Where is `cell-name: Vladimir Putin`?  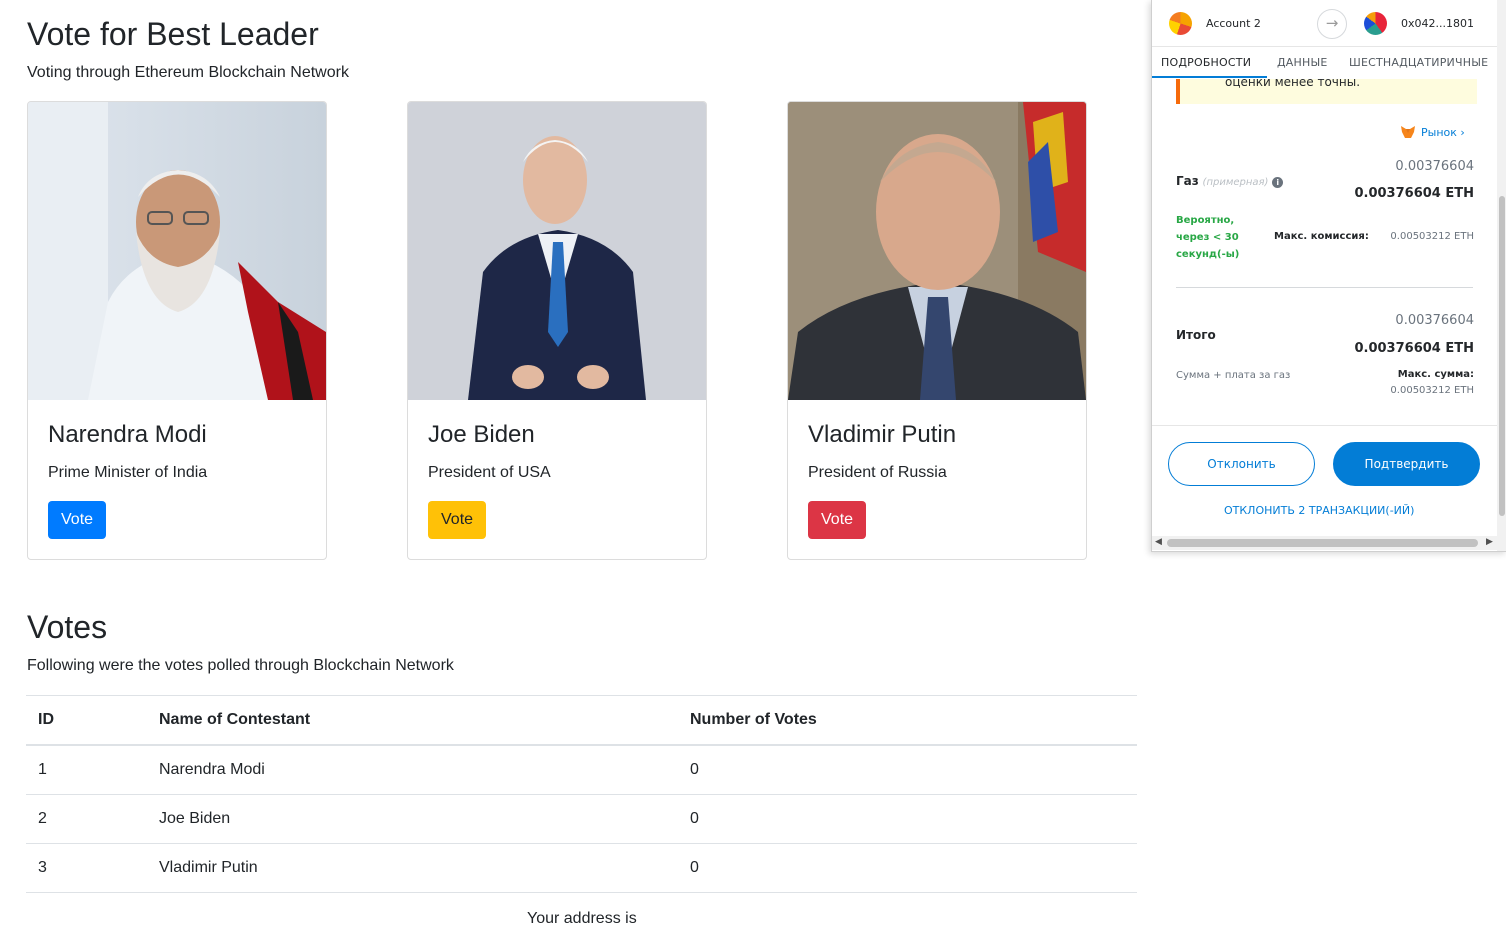 cell-name: Vladimir Putin is located at coordinates (412, 868).